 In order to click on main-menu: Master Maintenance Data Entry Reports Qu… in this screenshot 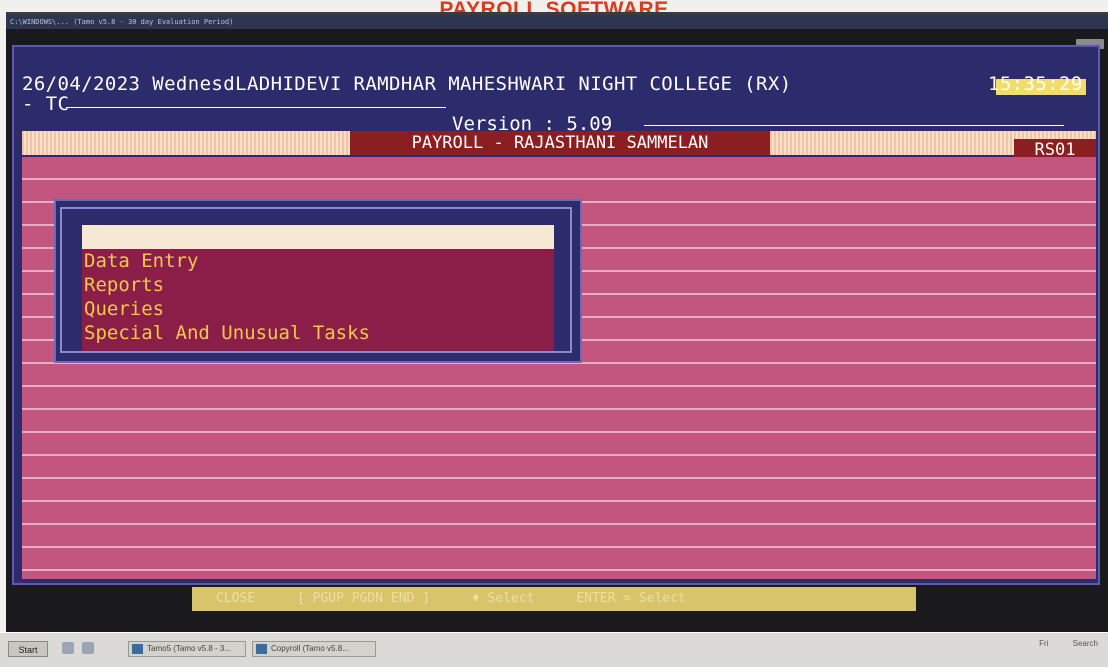, I will do `click(318, 281)`.